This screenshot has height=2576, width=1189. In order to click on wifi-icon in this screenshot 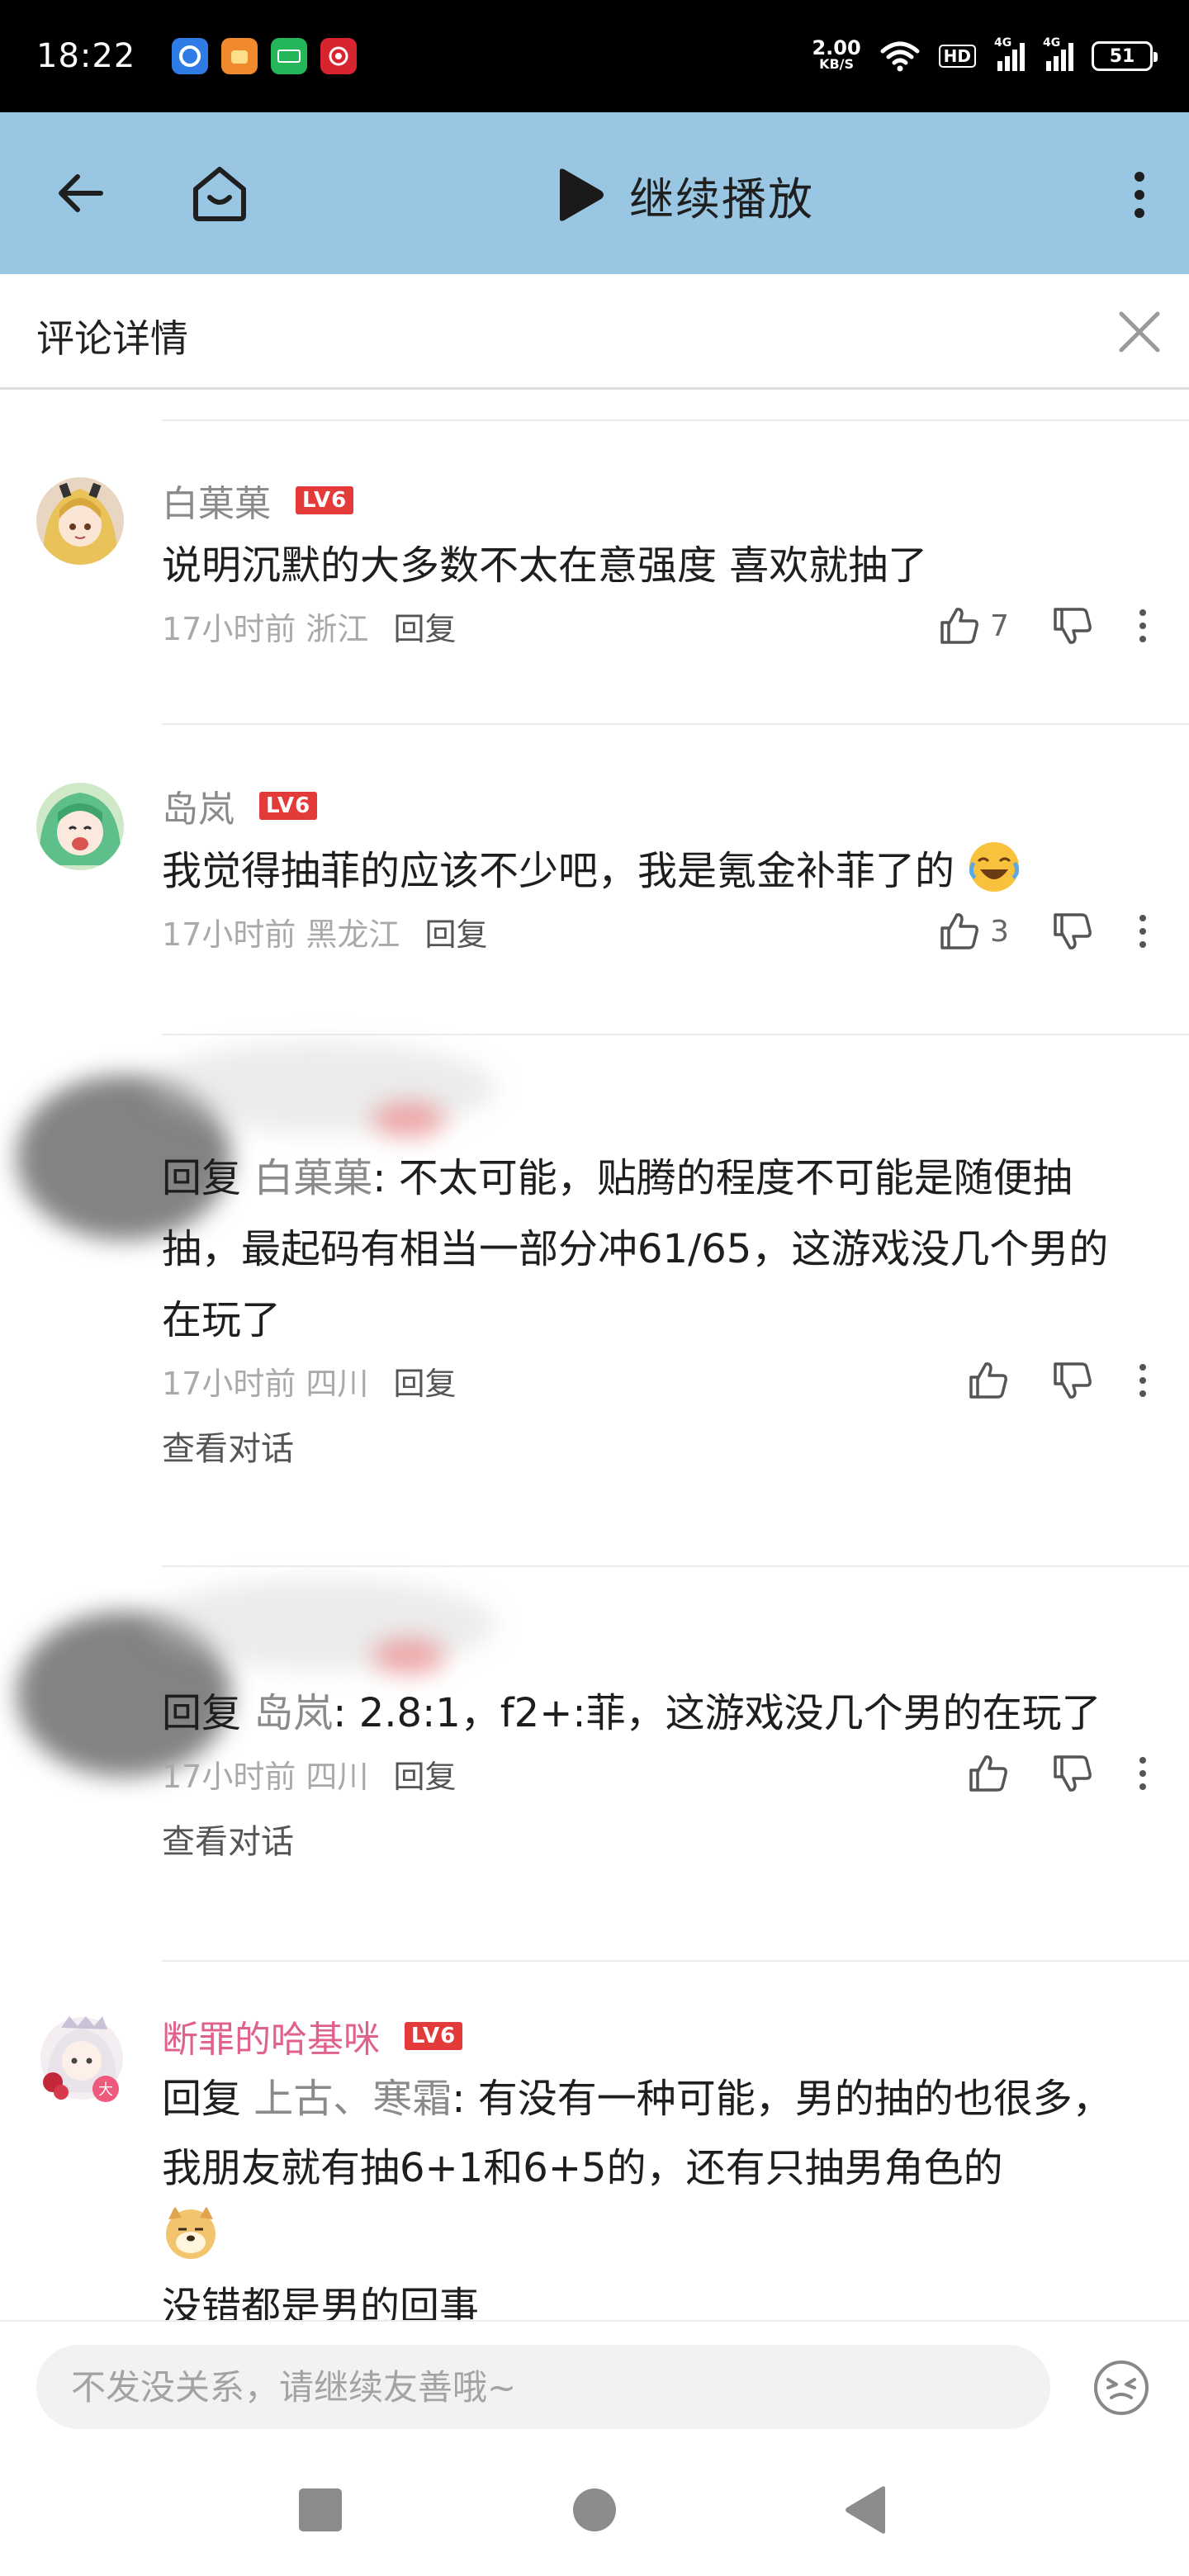, I will do `click(900, 56)`.